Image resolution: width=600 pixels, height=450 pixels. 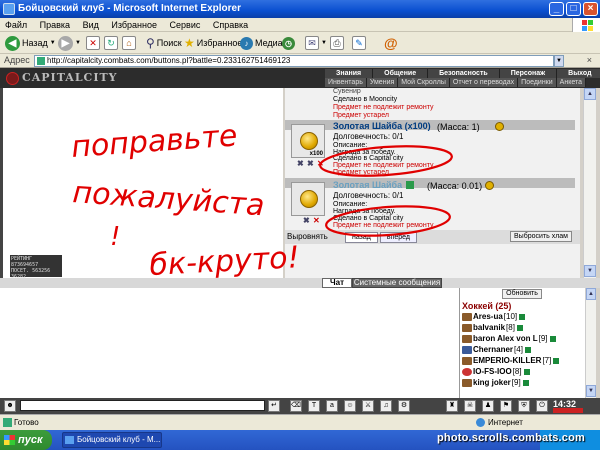 What do you see at coordinates (556, 9) in the screenshot?
I see `minimize-button: _` at bounding box center [556, 9].